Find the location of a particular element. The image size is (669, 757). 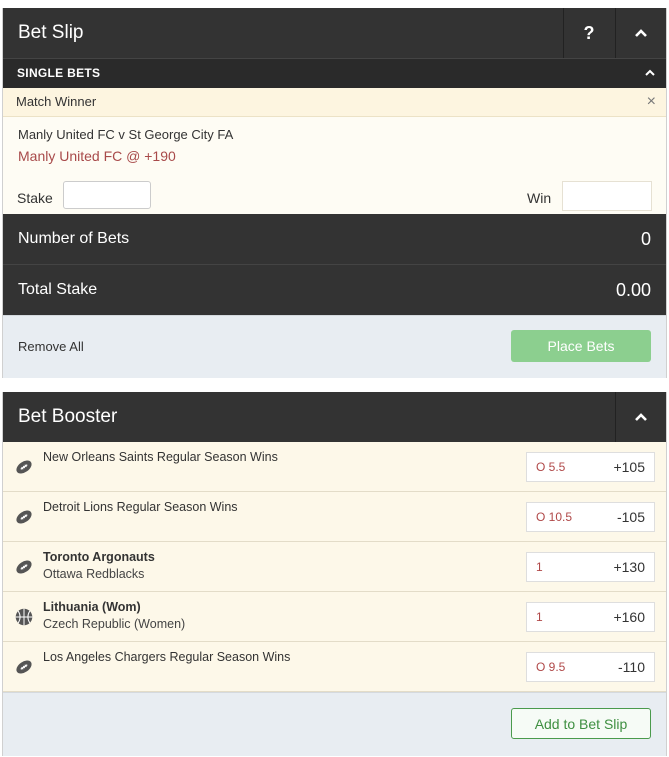

booster-event-line1: Los Angeles Chargers Regular Season Wins is located at coordinates (167, 657).